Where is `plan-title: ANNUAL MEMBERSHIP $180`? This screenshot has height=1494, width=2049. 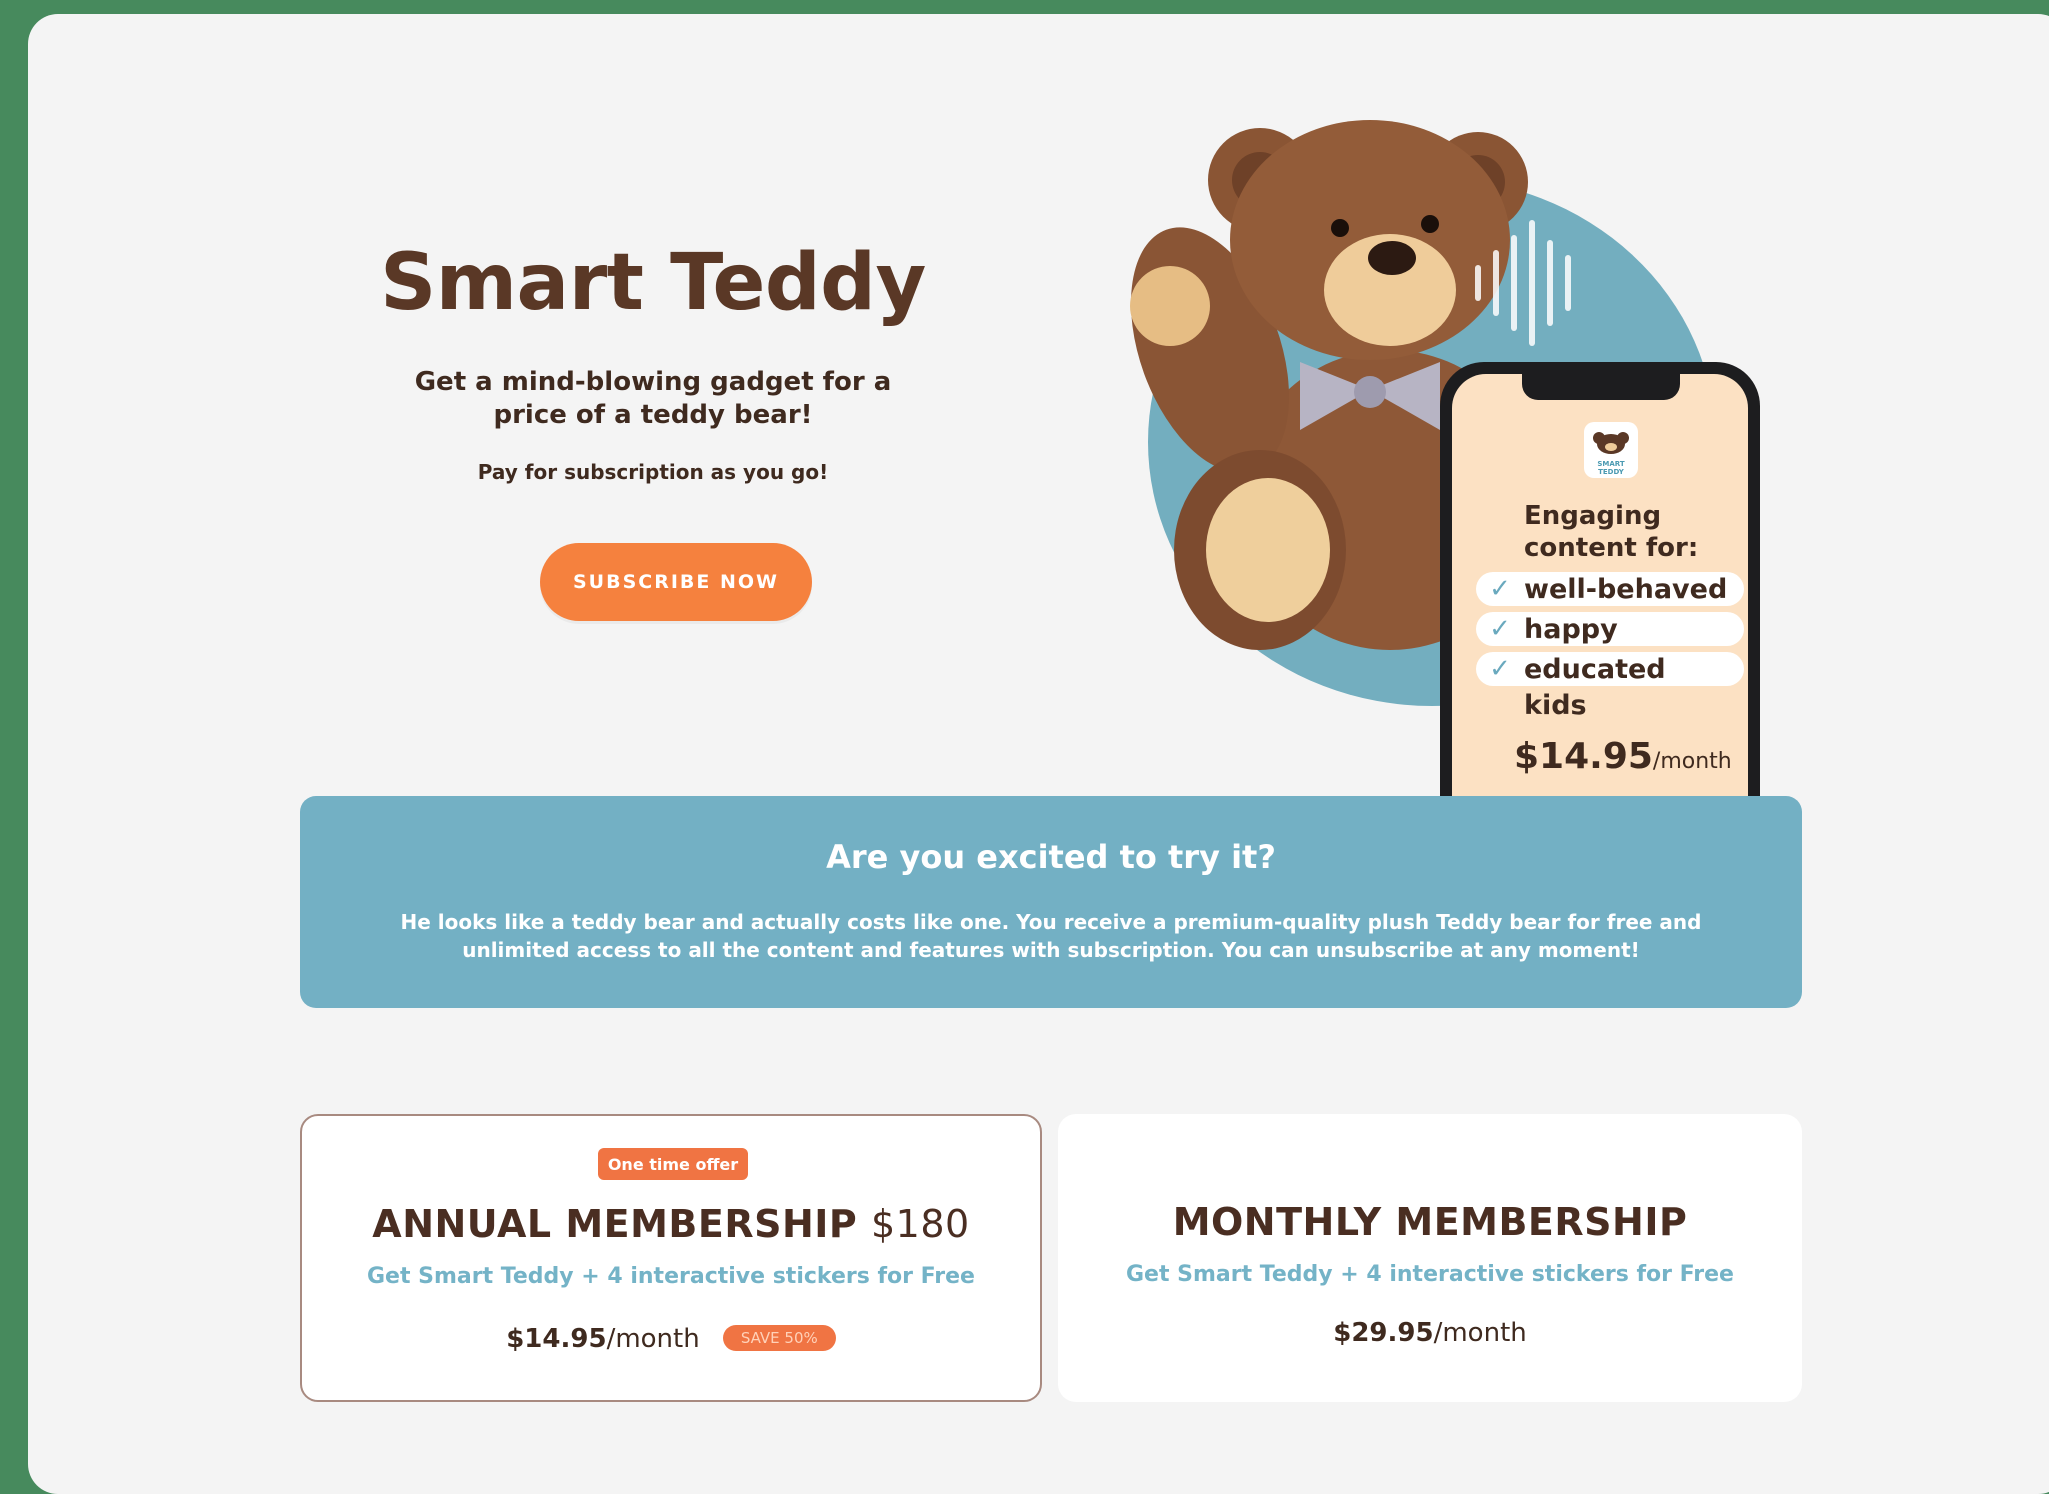 plan-title: ANNUAL MEMBERSHIP $180 is located at coordinates (671, 1224).